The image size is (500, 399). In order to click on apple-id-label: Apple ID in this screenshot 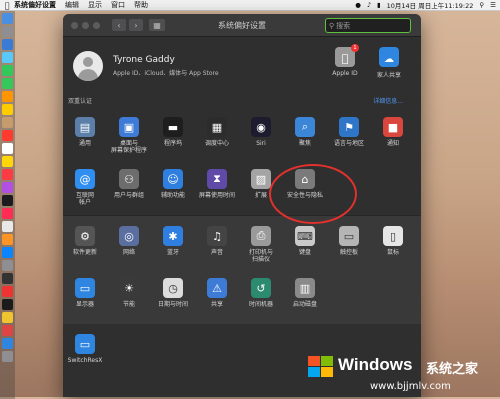, I will do `click(345, 73)`.